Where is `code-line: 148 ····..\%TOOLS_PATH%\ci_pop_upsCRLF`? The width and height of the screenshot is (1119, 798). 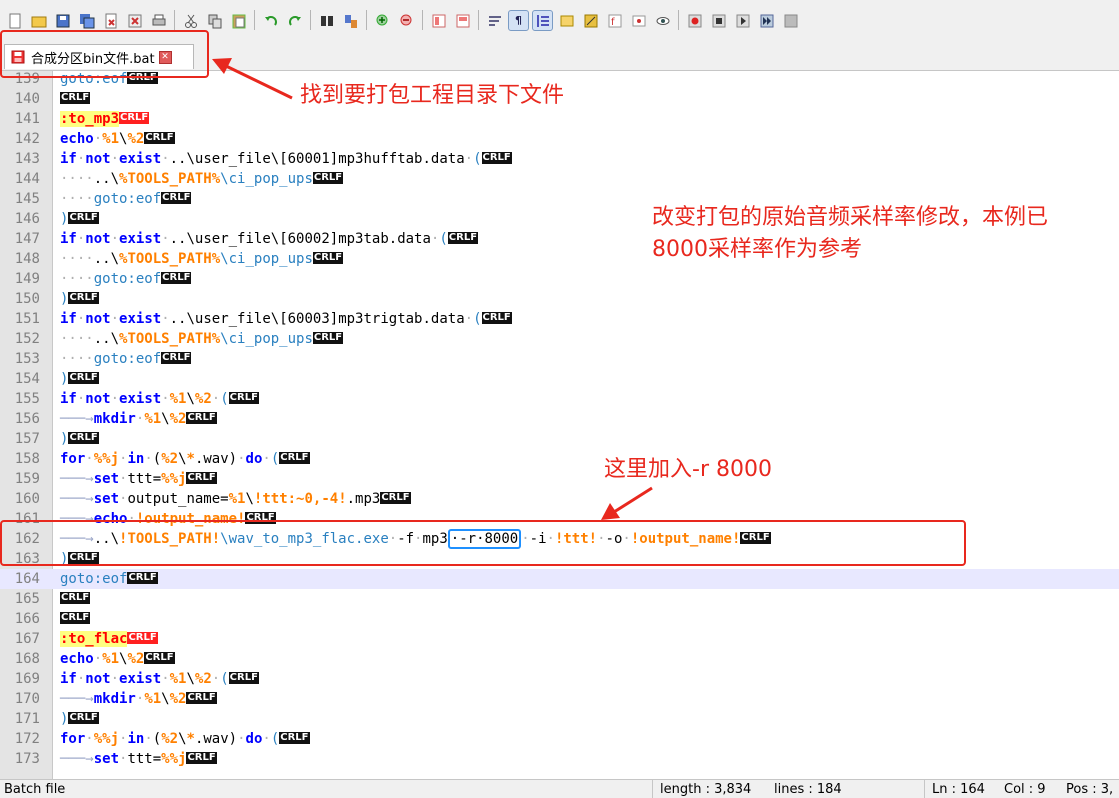
code-line: 148 ····..\%TOOLS_PATH%\ci_pop_upsCRLF is located at coordinates (559, 259).